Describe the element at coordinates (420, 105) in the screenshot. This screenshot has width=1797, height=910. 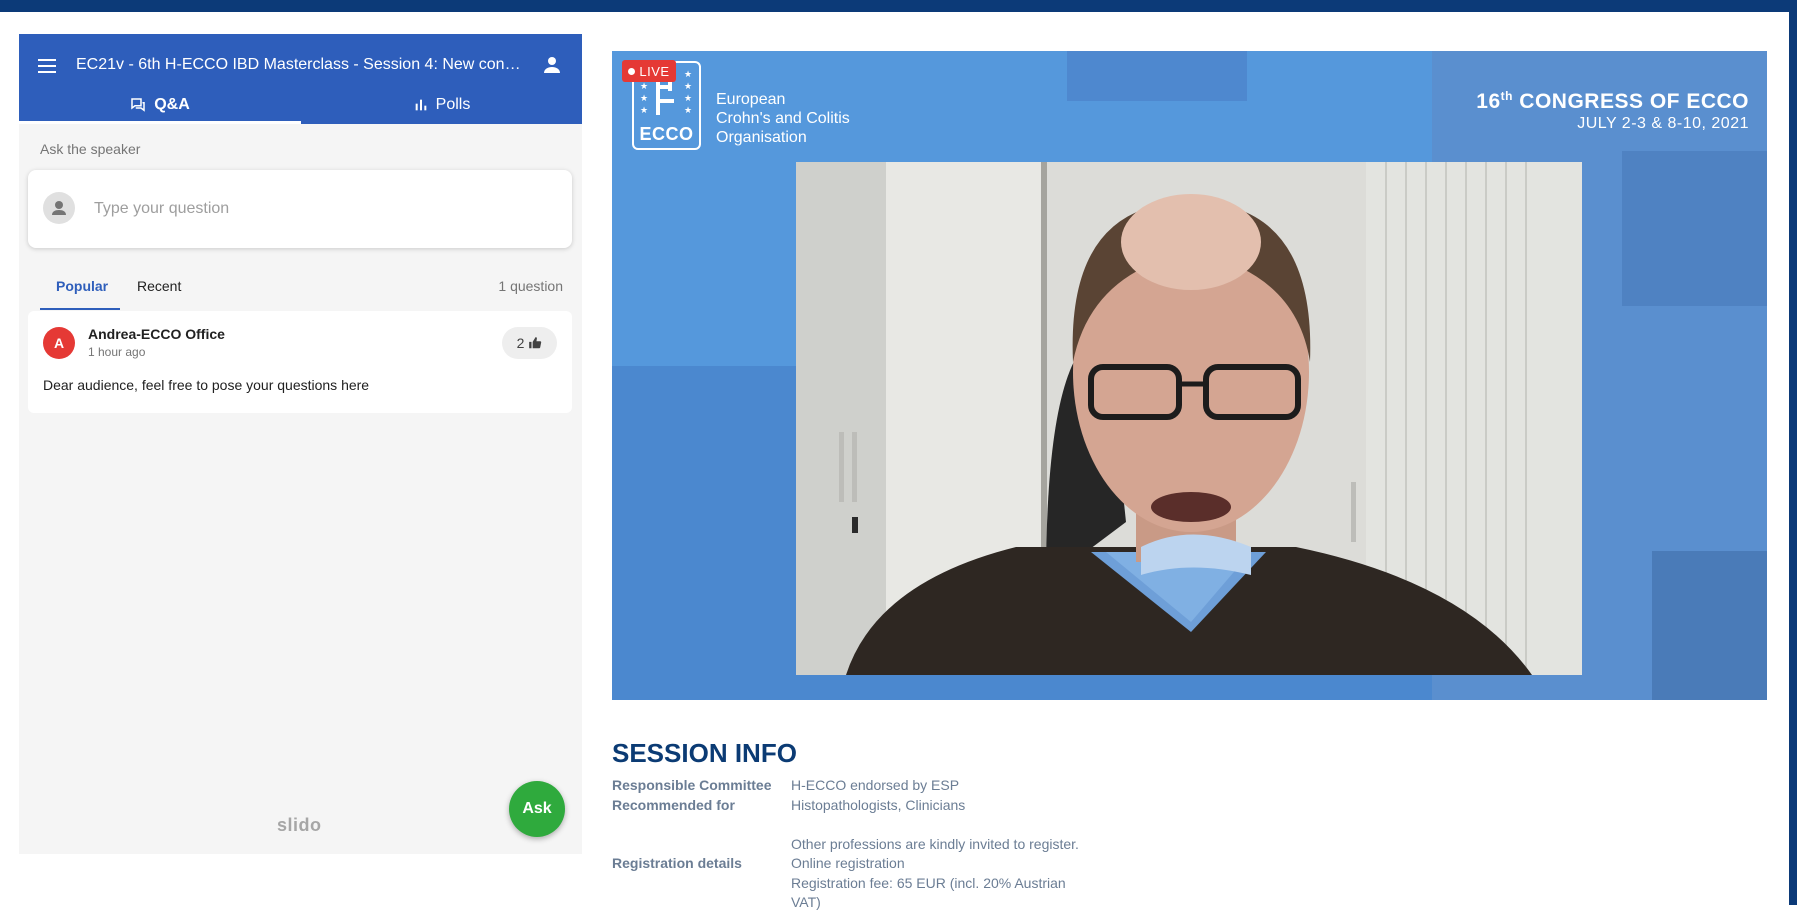
I see `bar-chart-icon` at that location.